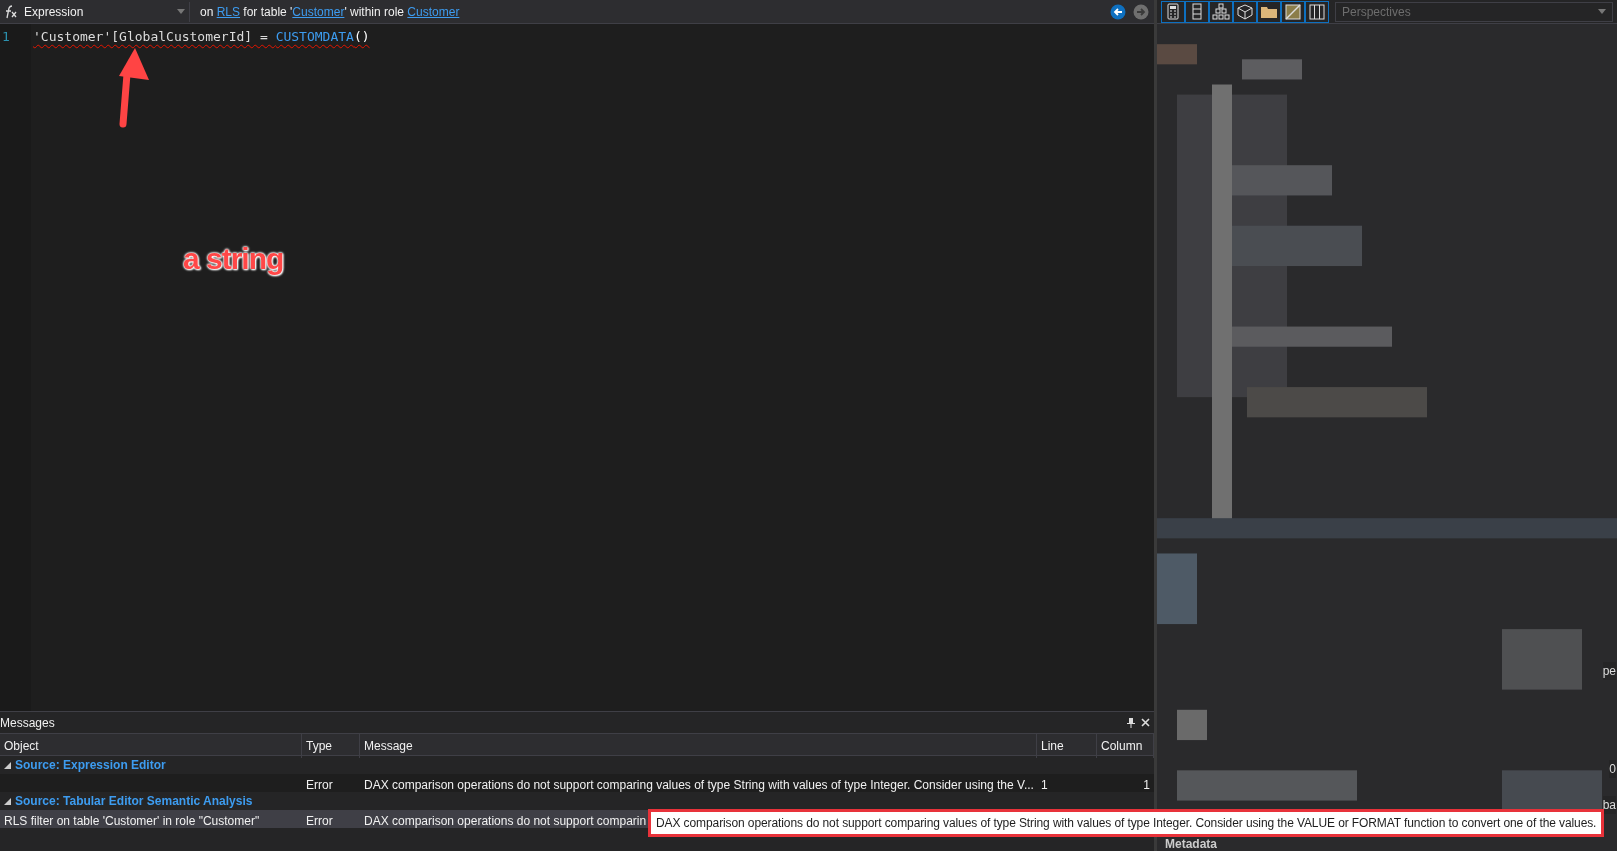 The image size is (1617, 851). I want to click on table-cell: DAX comparison operations do not support comparin, so click(505, 821).